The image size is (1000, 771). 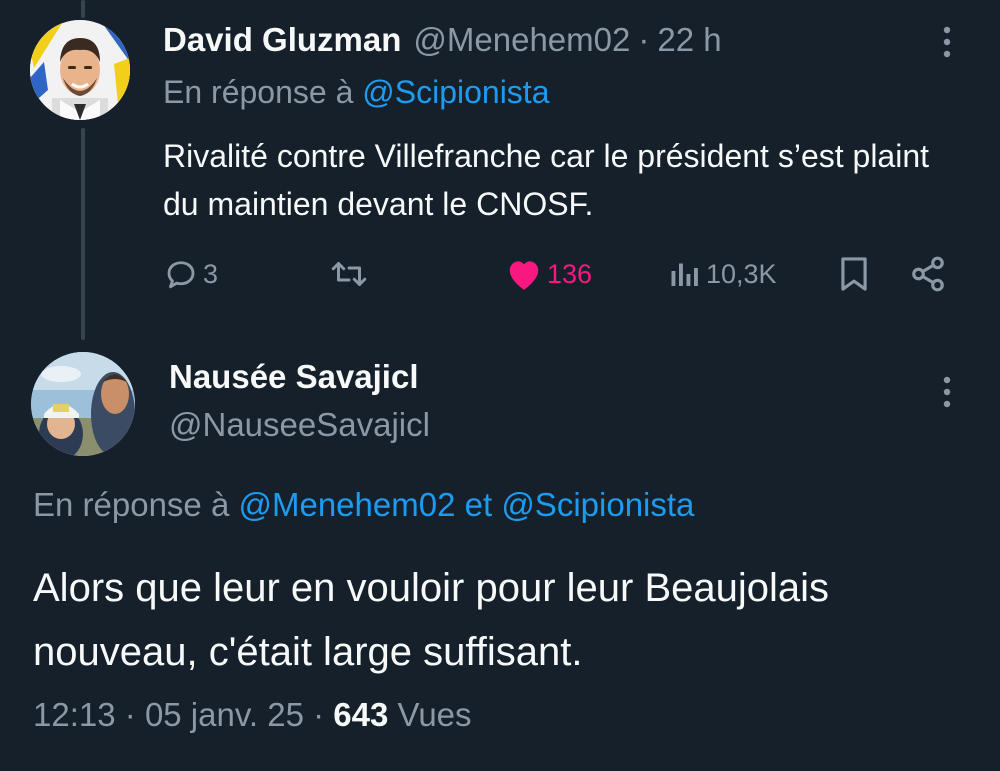 I want to click on author-name: Nausée Savajicl, so click(x=294, y=377).